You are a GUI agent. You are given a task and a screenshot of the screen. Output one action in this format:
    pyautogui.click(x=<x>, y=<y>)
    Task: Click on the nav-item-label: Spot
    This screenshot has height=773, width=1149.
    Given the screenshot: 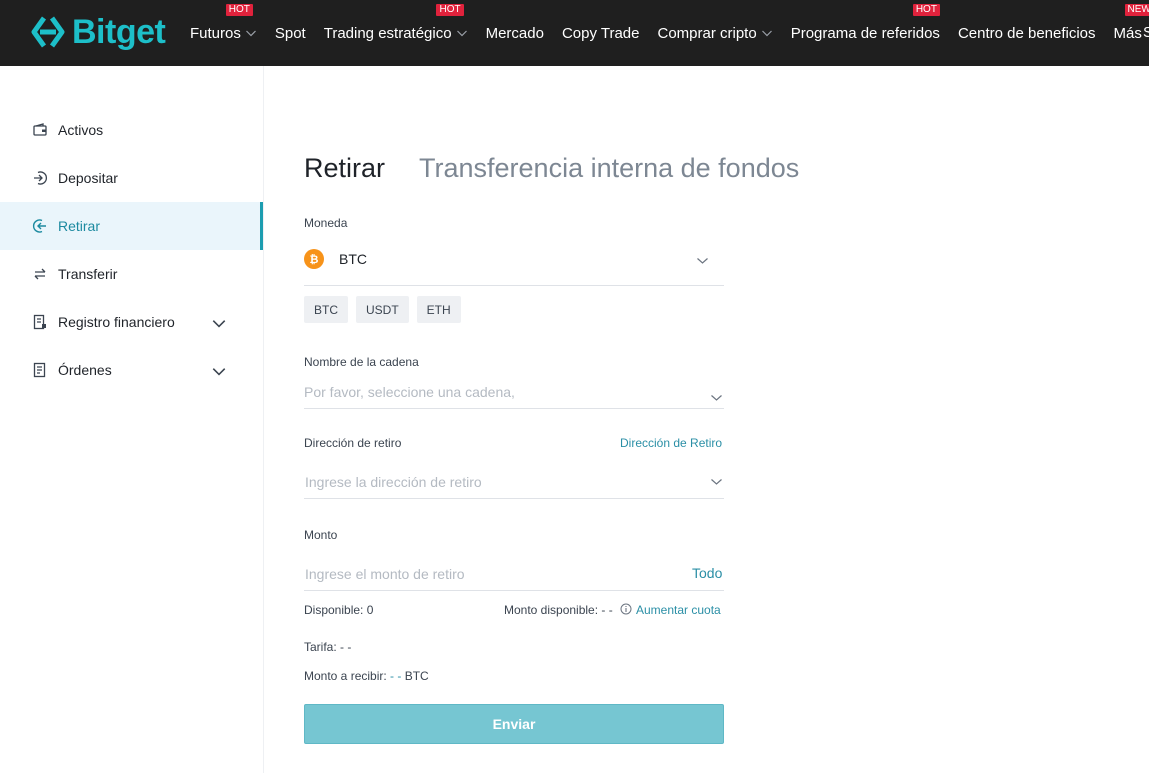 What is the action you would take?
    pyautogui.click(x=290, y=33)
    